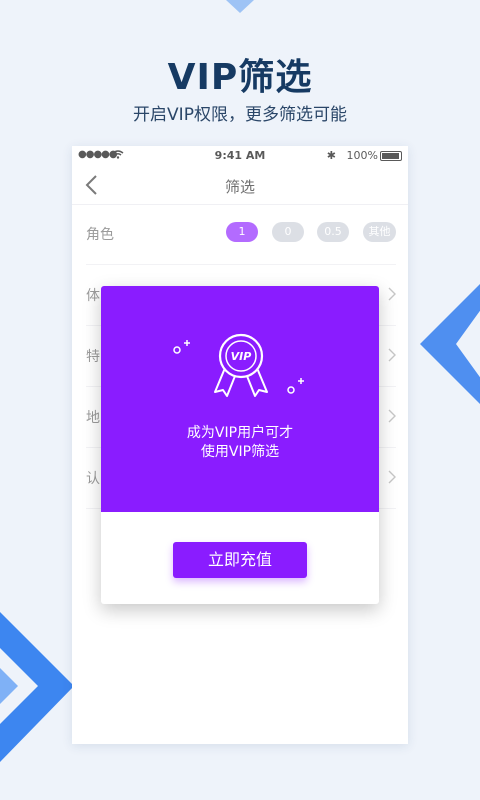  Describe the element at coordinates (37, 687) in the screenshot. I see `left-diamond-decoration` at that location.